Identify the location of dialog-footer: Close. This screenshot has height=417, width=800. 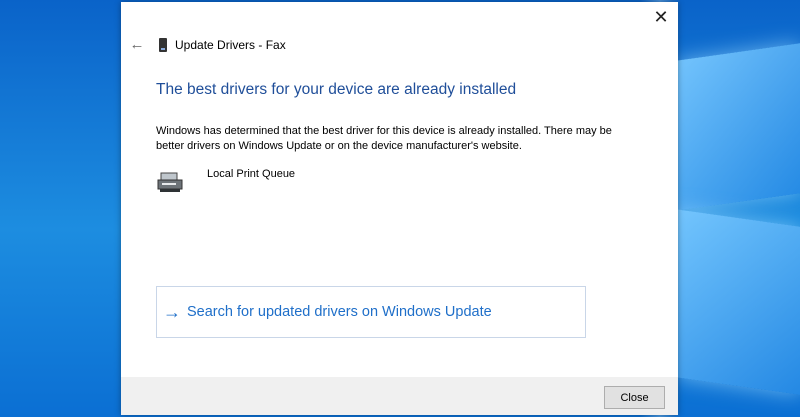
(399, 396).